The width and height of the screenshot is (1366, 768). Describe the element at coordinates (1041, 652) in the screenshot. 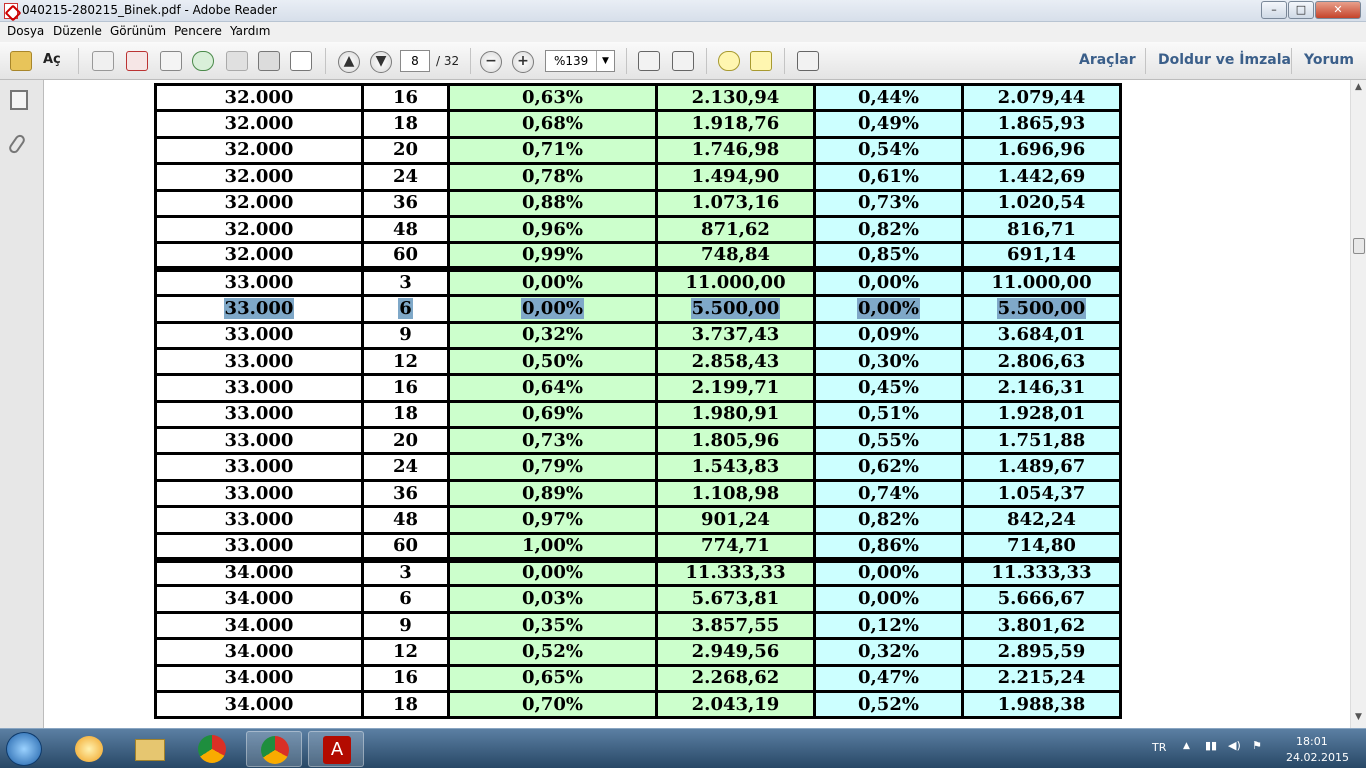

I see `payment-b-cell: 2.895,59` at that location.